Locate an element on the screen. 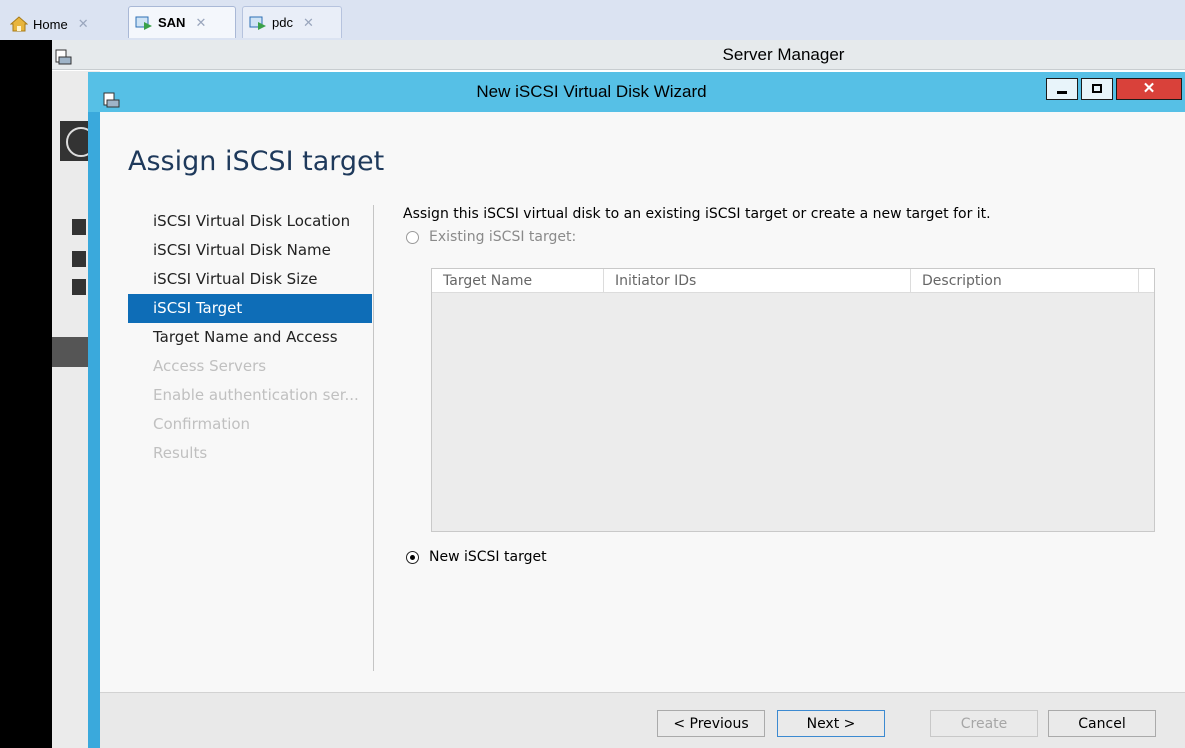  host-tab-bar: Home ✕ SAN ✕ pdc ✕ is located at coordinates (592, 20).